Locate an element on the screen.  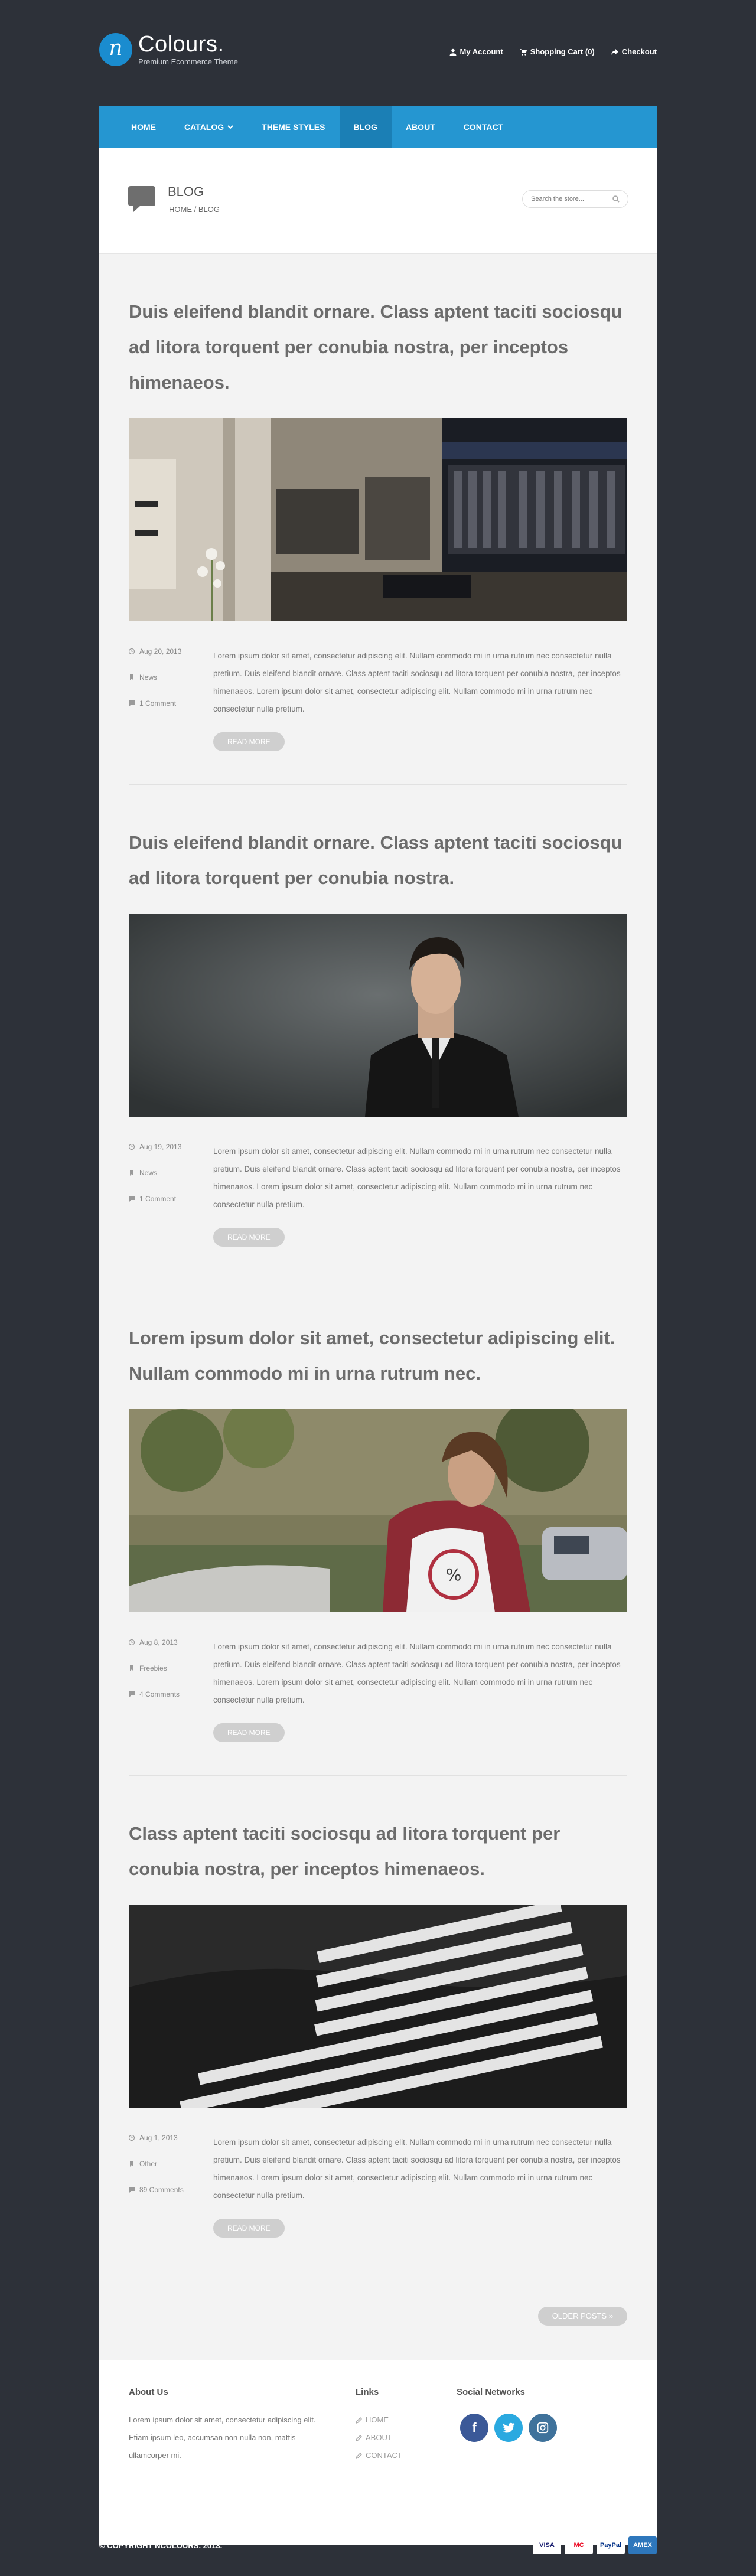
brand-tagline: Premium Ecommerce Theme is located at coordinates (188, 62).